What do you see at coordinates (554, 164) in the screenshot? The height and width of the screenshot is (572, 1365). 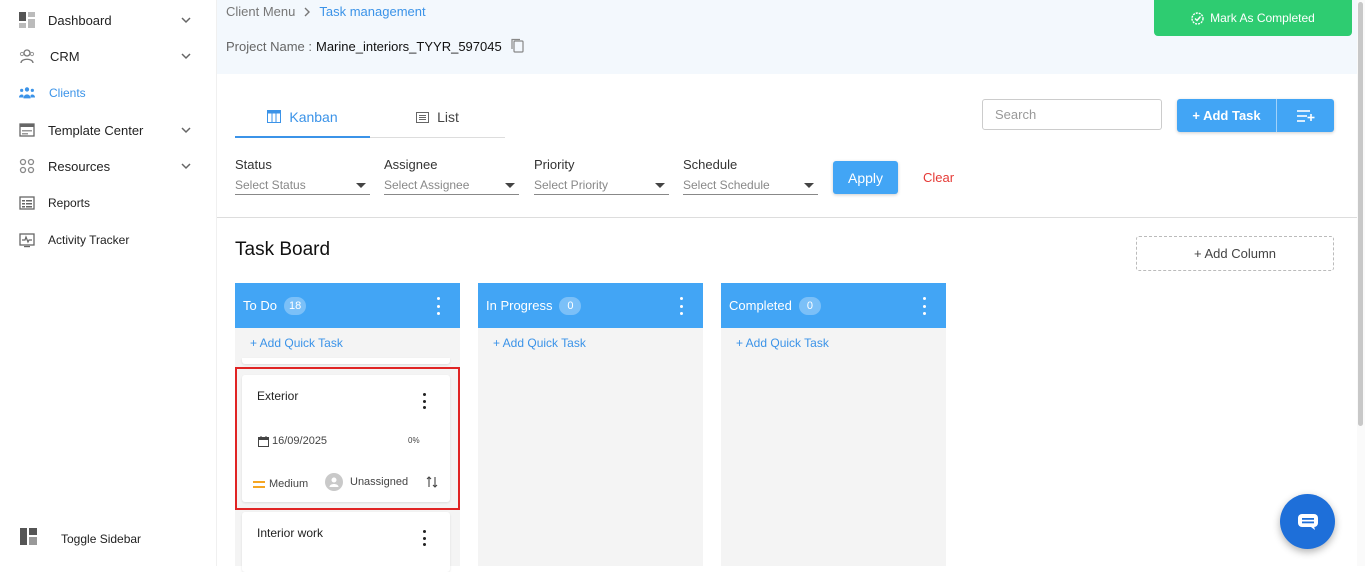 I see `priority-filter-label: Priority` at bounding box center [554, 164].